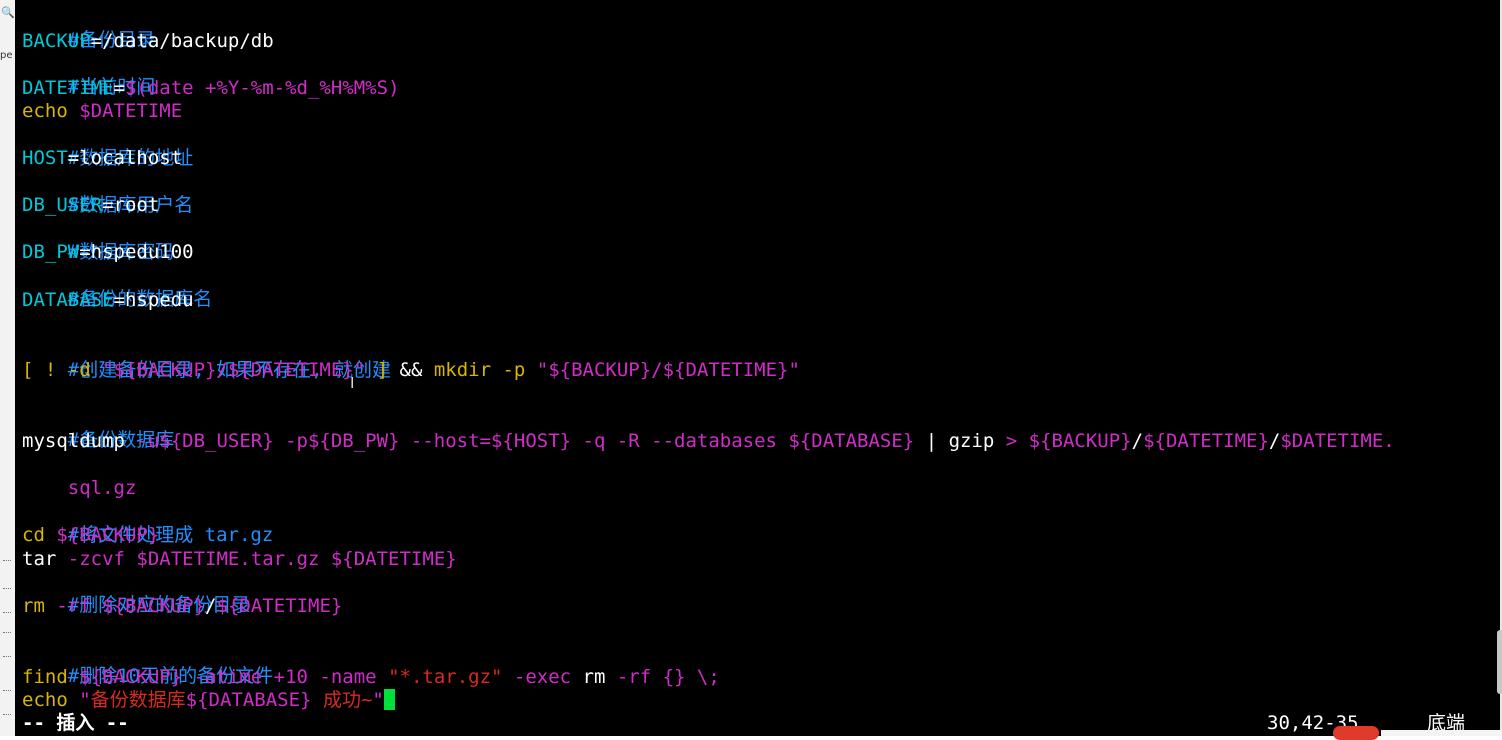  I want to click on test-close: ], so click(382, 370).